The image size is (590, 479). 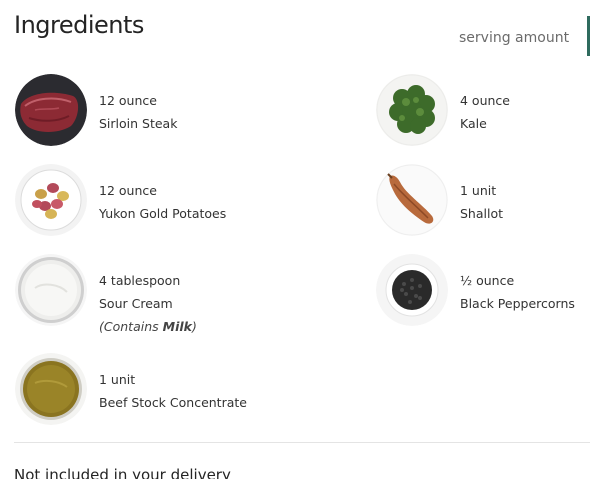 I want to click on ingredient-amount: 4 tablespoon, so click(x=140, y=280).